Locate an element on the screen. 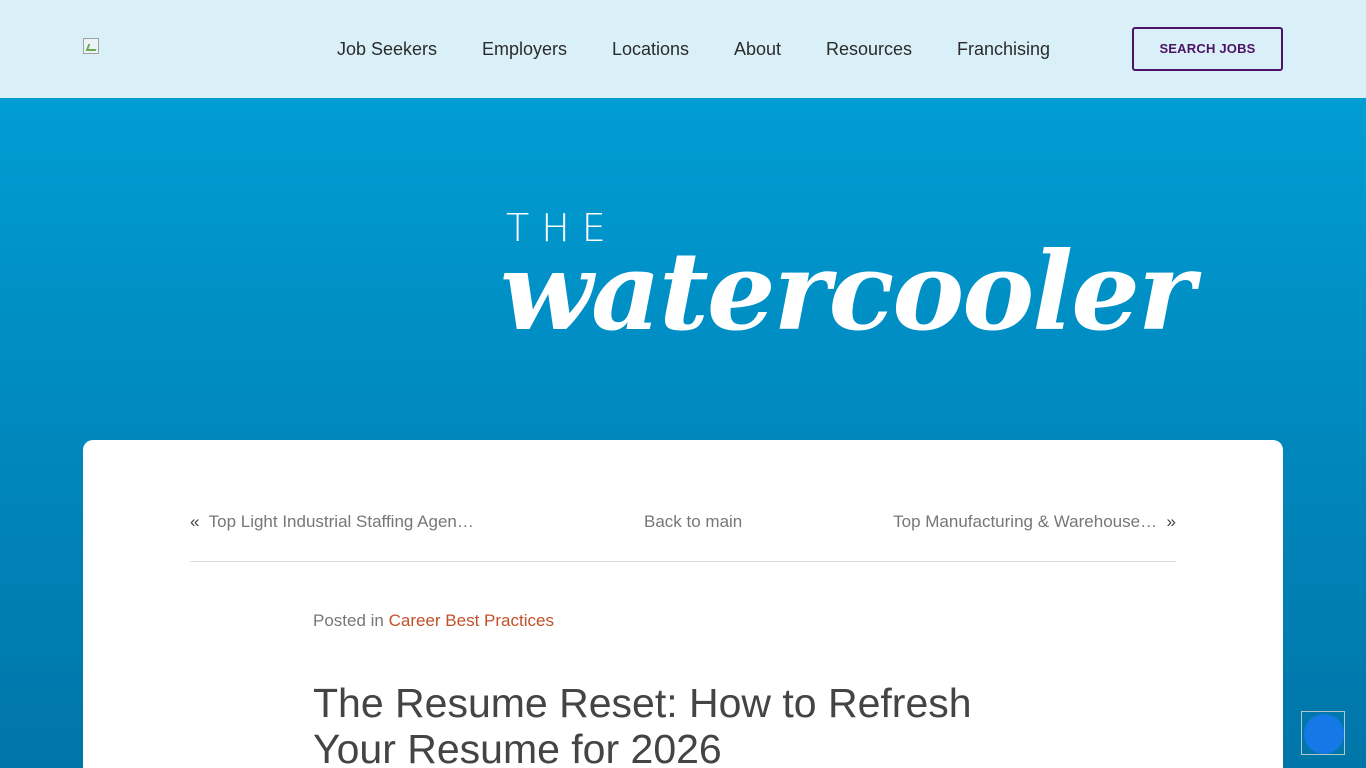 Image resolution: width=1366 pixels, height=768 pixels. chat-widget-button is located at coordinates (1323, 733).